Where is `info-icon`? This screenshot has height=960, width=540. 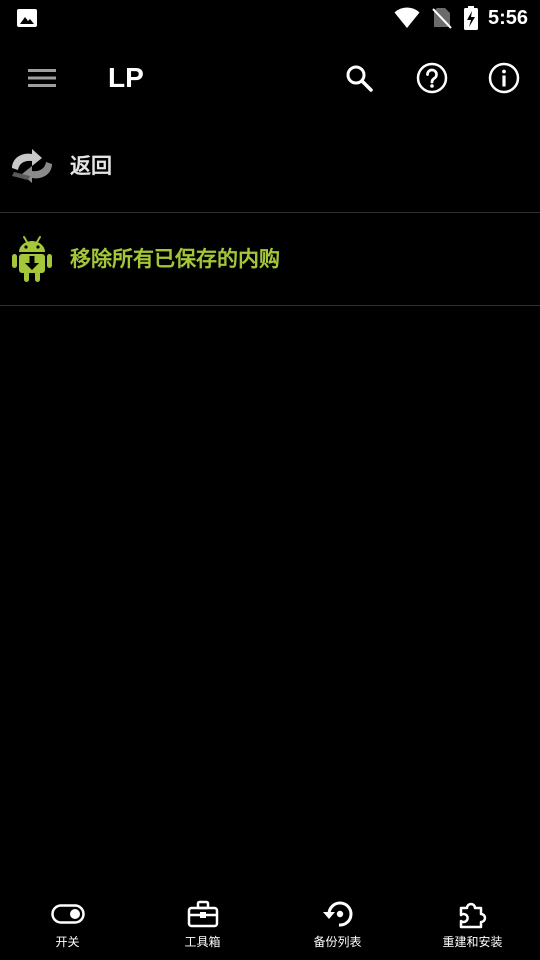 info-icon is located at coordinates (504, 78).